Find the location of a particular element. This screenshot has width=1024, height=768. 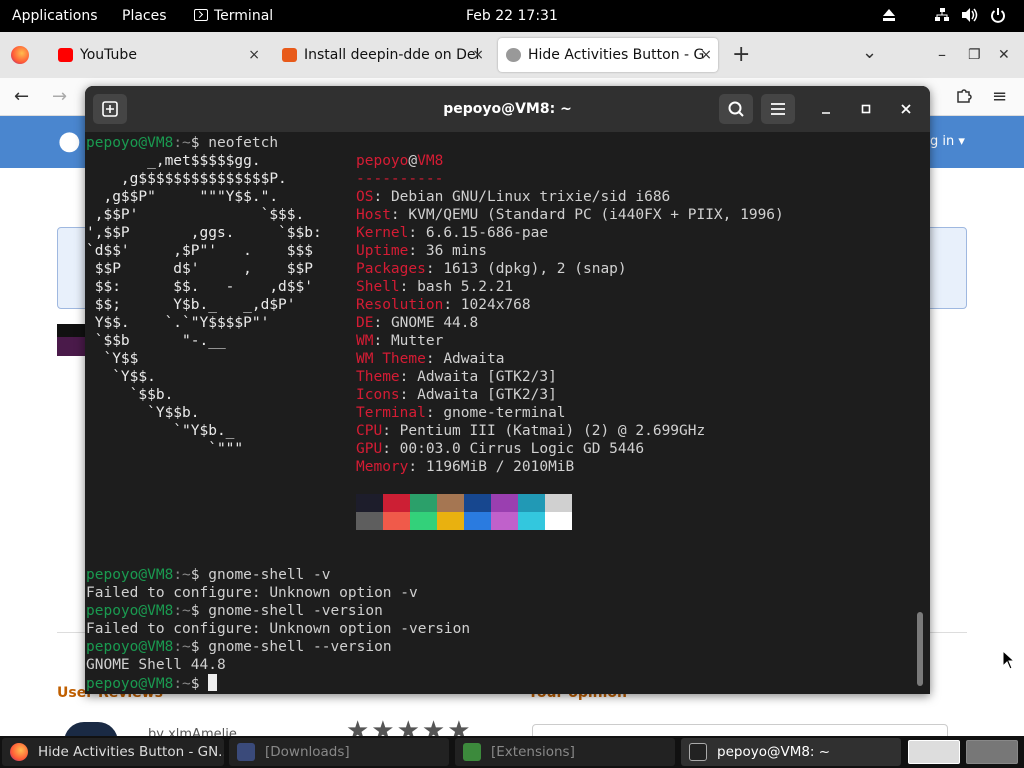

info-line: WM Theme: Adwaita is located at coordinates (430, 359).